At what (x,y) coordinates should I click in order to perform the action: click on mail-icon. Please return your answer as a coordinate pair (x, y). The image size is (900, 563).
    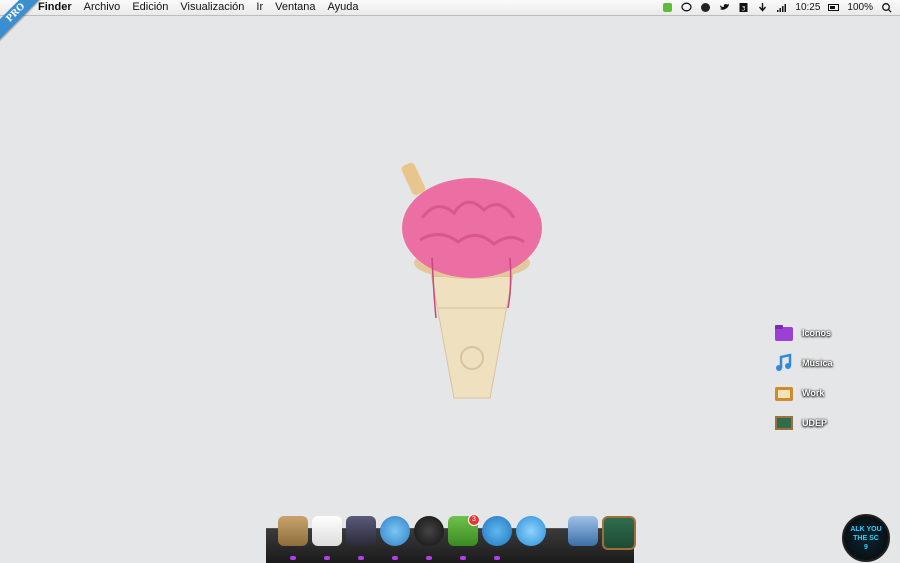
    Looking at the image, I should click on (327, 531).